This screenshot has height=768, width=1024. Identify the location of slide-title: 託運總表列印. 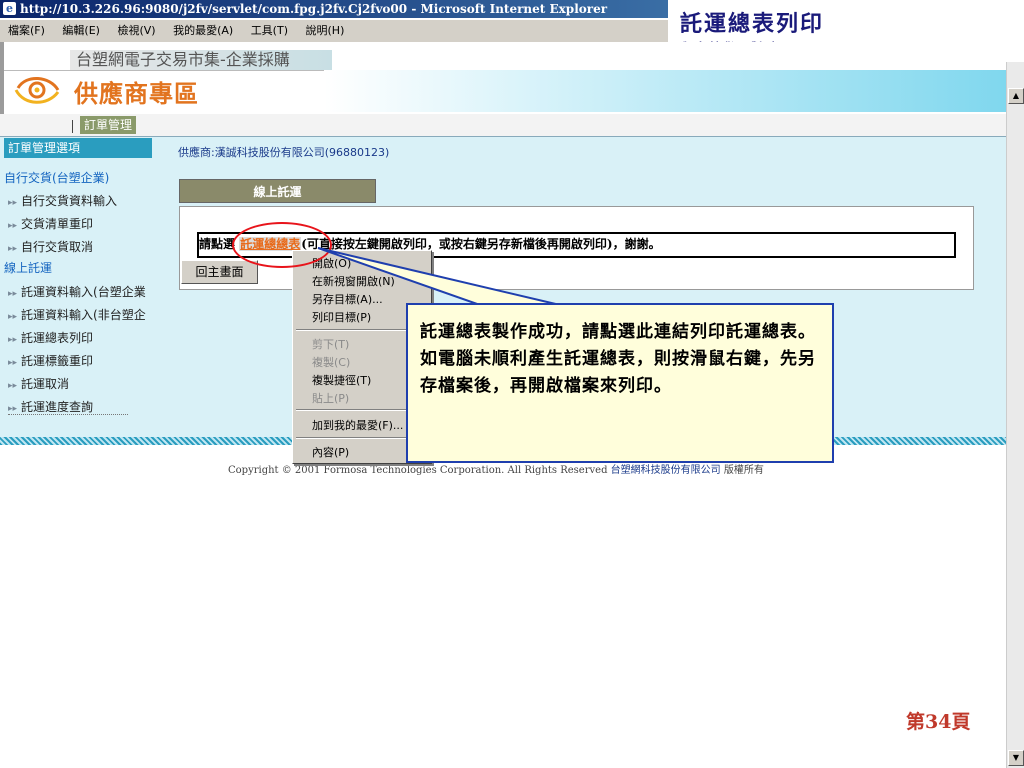
(752, 24).